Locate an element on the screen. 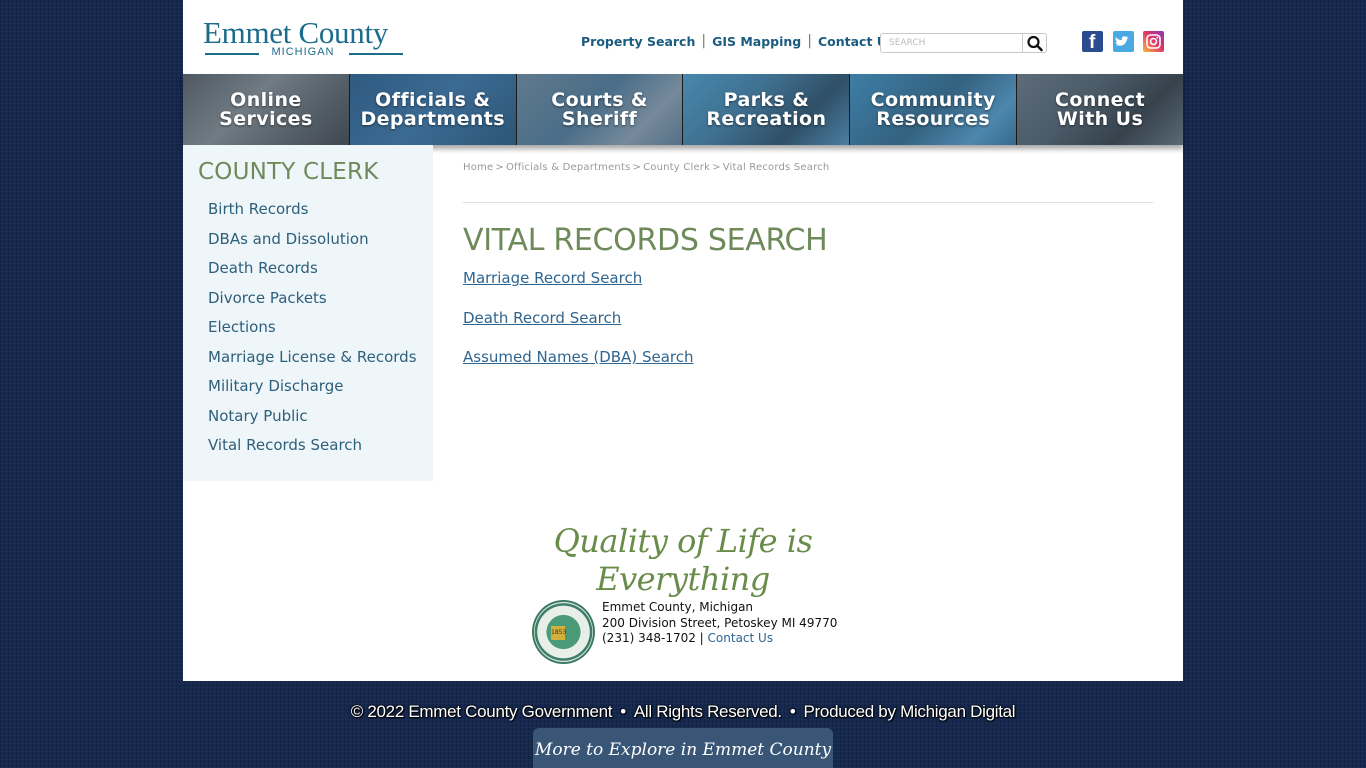 The width and height of the screenshot is (1366, 768). search-button is located at coordinates (1034, 43).